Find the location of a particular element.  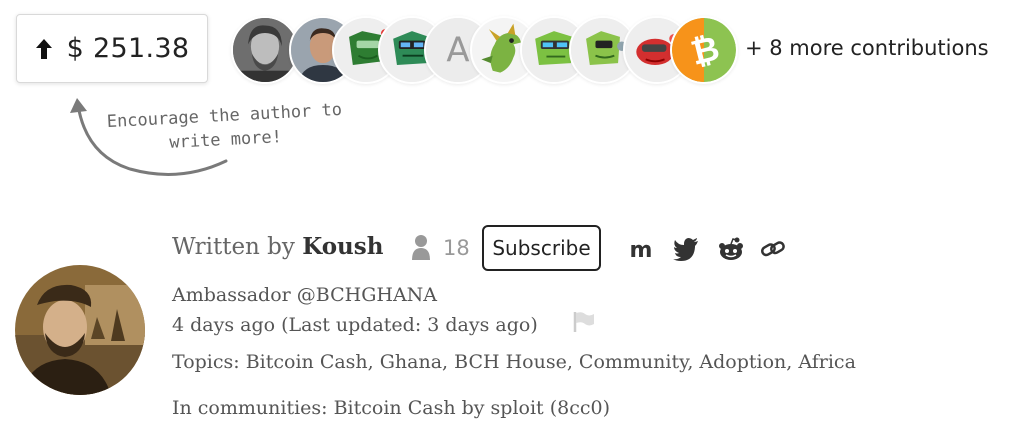

flag-icon is located at coordinates (584, 322).